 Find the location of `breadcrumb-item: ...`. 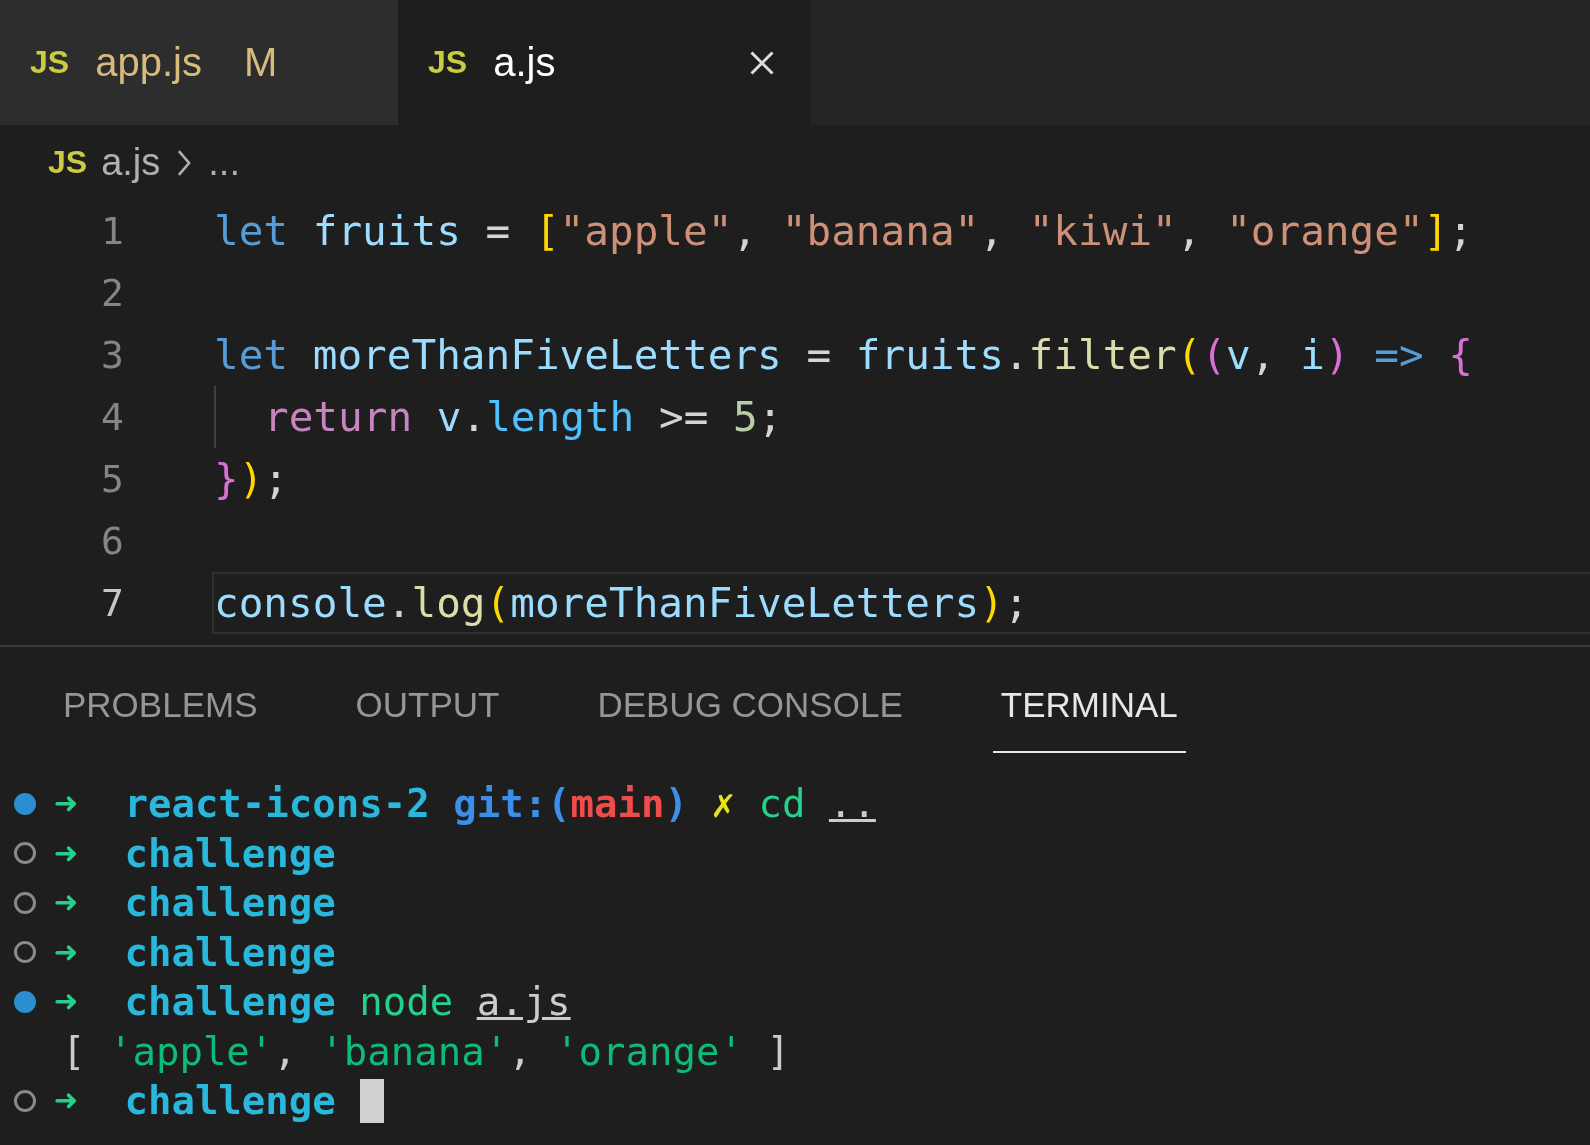

breadcrumb-item: ... is located at coordinates (224, 162).